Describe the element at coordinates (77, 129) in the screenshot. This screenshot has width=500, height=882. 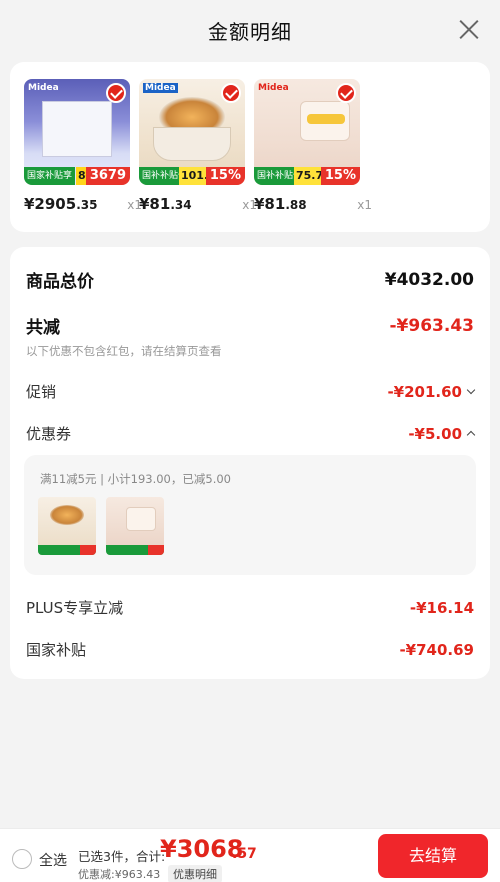
I see `fridge-illustration` at that location.